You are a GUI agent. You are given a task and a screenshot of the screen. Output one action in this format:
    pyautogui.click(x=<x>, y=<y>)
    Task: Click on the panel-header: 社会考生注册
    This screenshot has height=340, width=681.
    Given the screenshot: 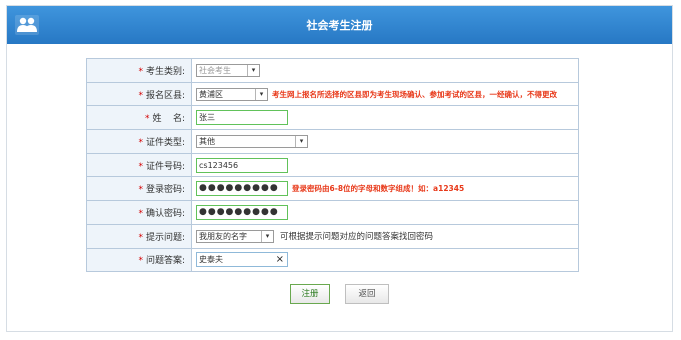 What is the action you would take?
    pyautogui.click(x=339, y=25)
    